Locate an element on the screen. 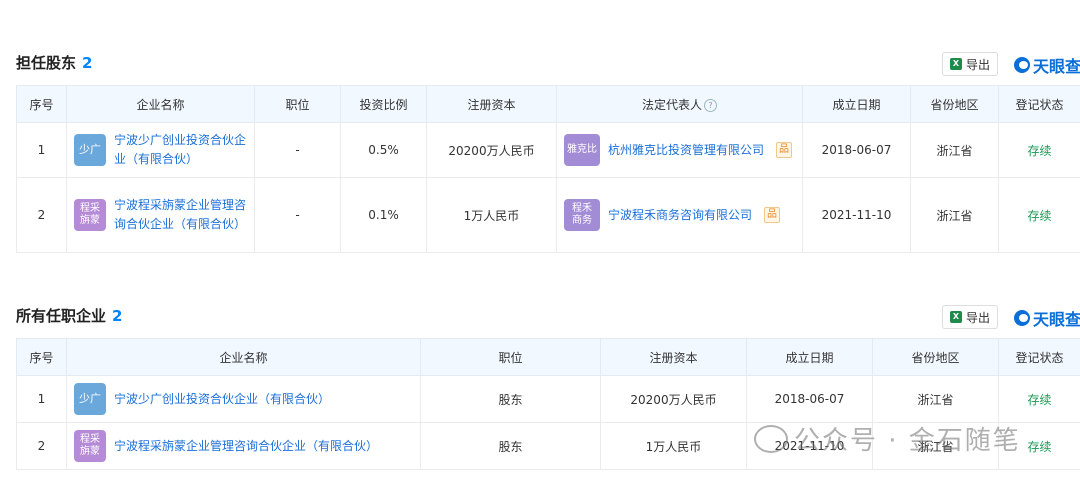 This screenshot has height=480, width=1080. company-logo: 程采旃蒙 is located at coordinates (90, 446).